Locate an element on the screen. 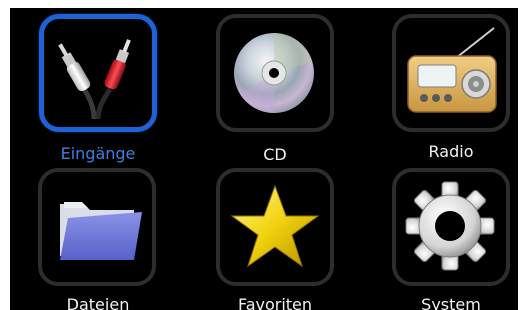  menu-tile-system is located at coordinates (451, 227).